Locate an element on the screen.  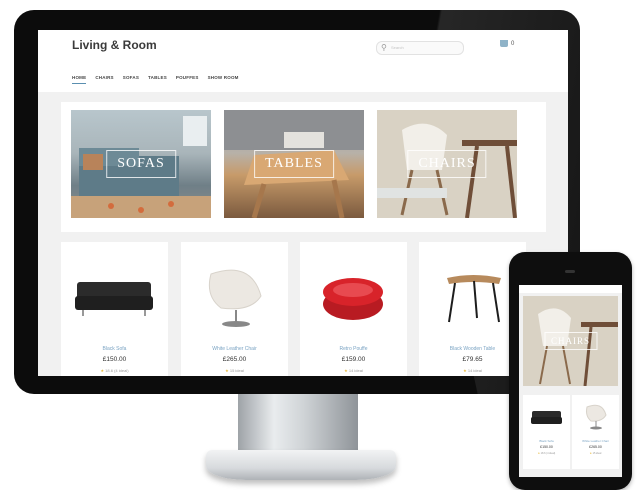
banner-chairs: CHAIRS is located at coordinates (447, 164).